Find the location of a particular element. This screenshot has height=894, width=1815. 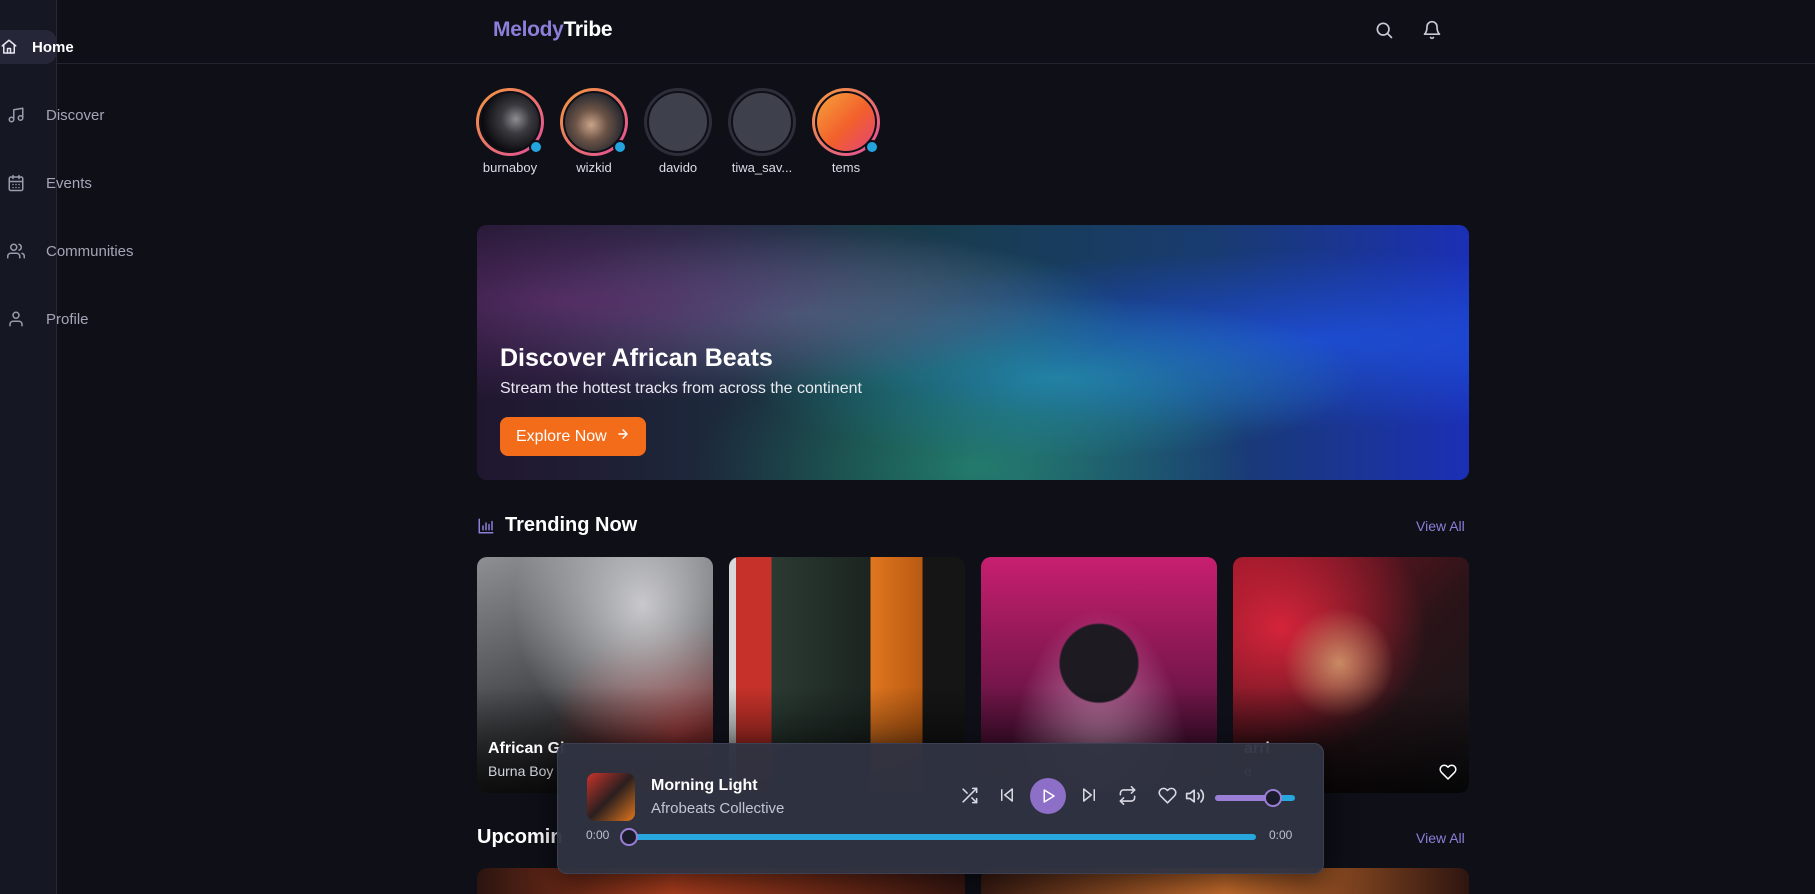

repeat-icon is located at coordinates (1127, 795).